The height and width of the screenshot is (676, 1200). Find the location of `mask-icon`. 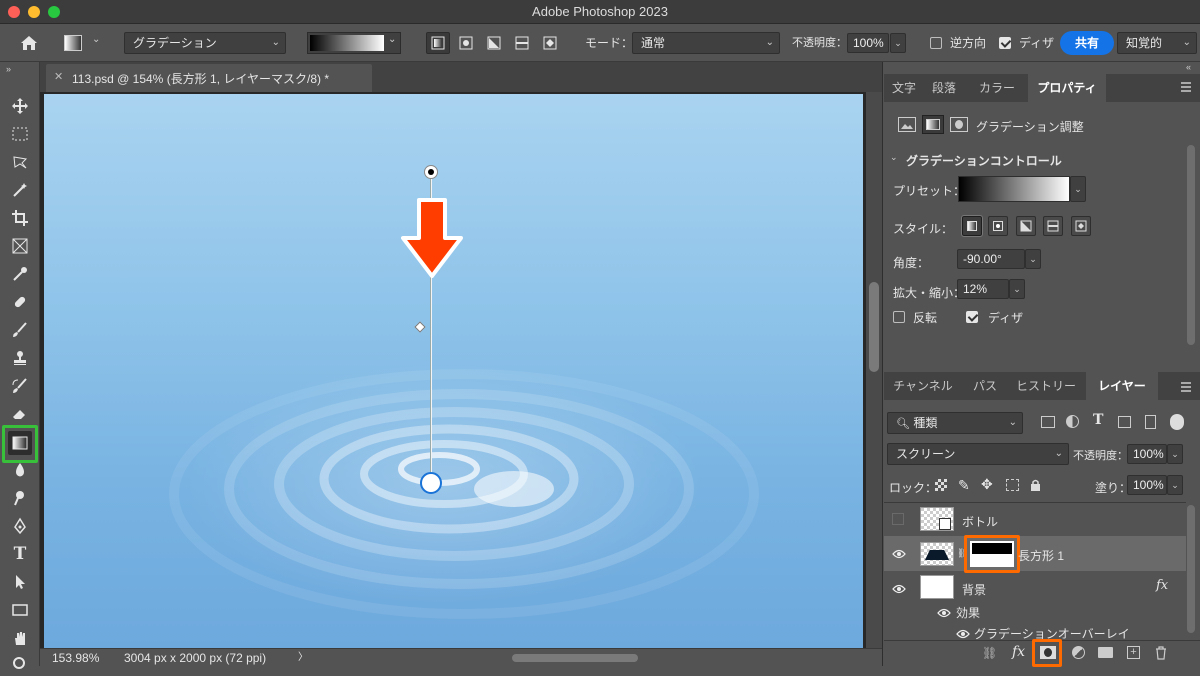

mask-icon is located at coordinates (959, 124).